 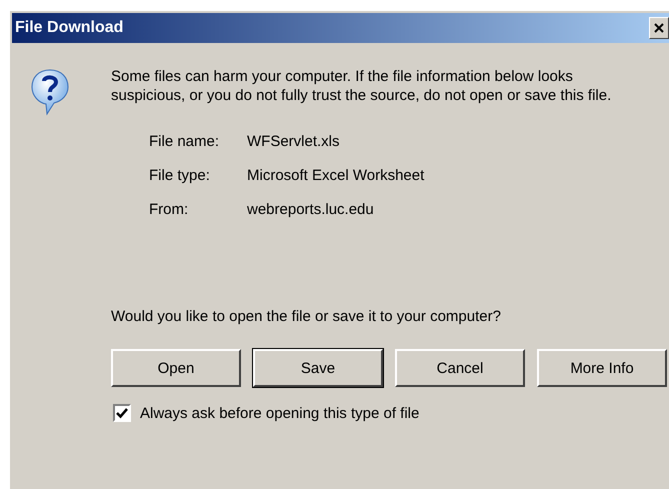 I want to click on checkbox-label: Always ask before opening this type of file, so click(x=280, y=413).